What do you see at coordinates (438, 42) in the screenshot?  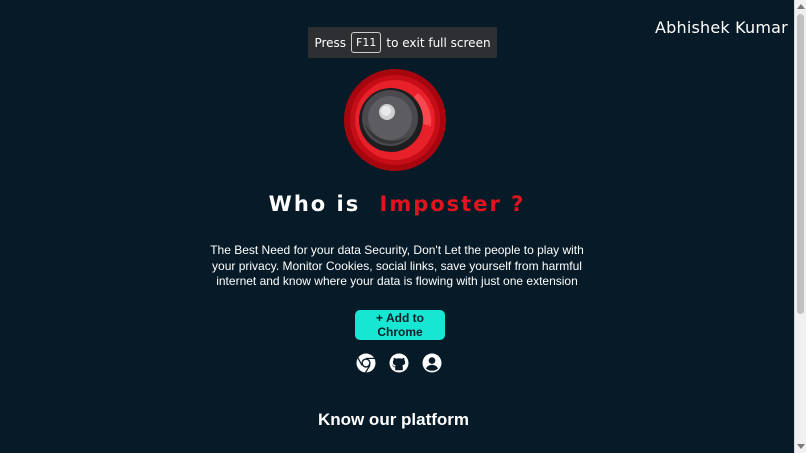 I see `toast-suffix: to exit full screen` at bounding box center [438, 42].